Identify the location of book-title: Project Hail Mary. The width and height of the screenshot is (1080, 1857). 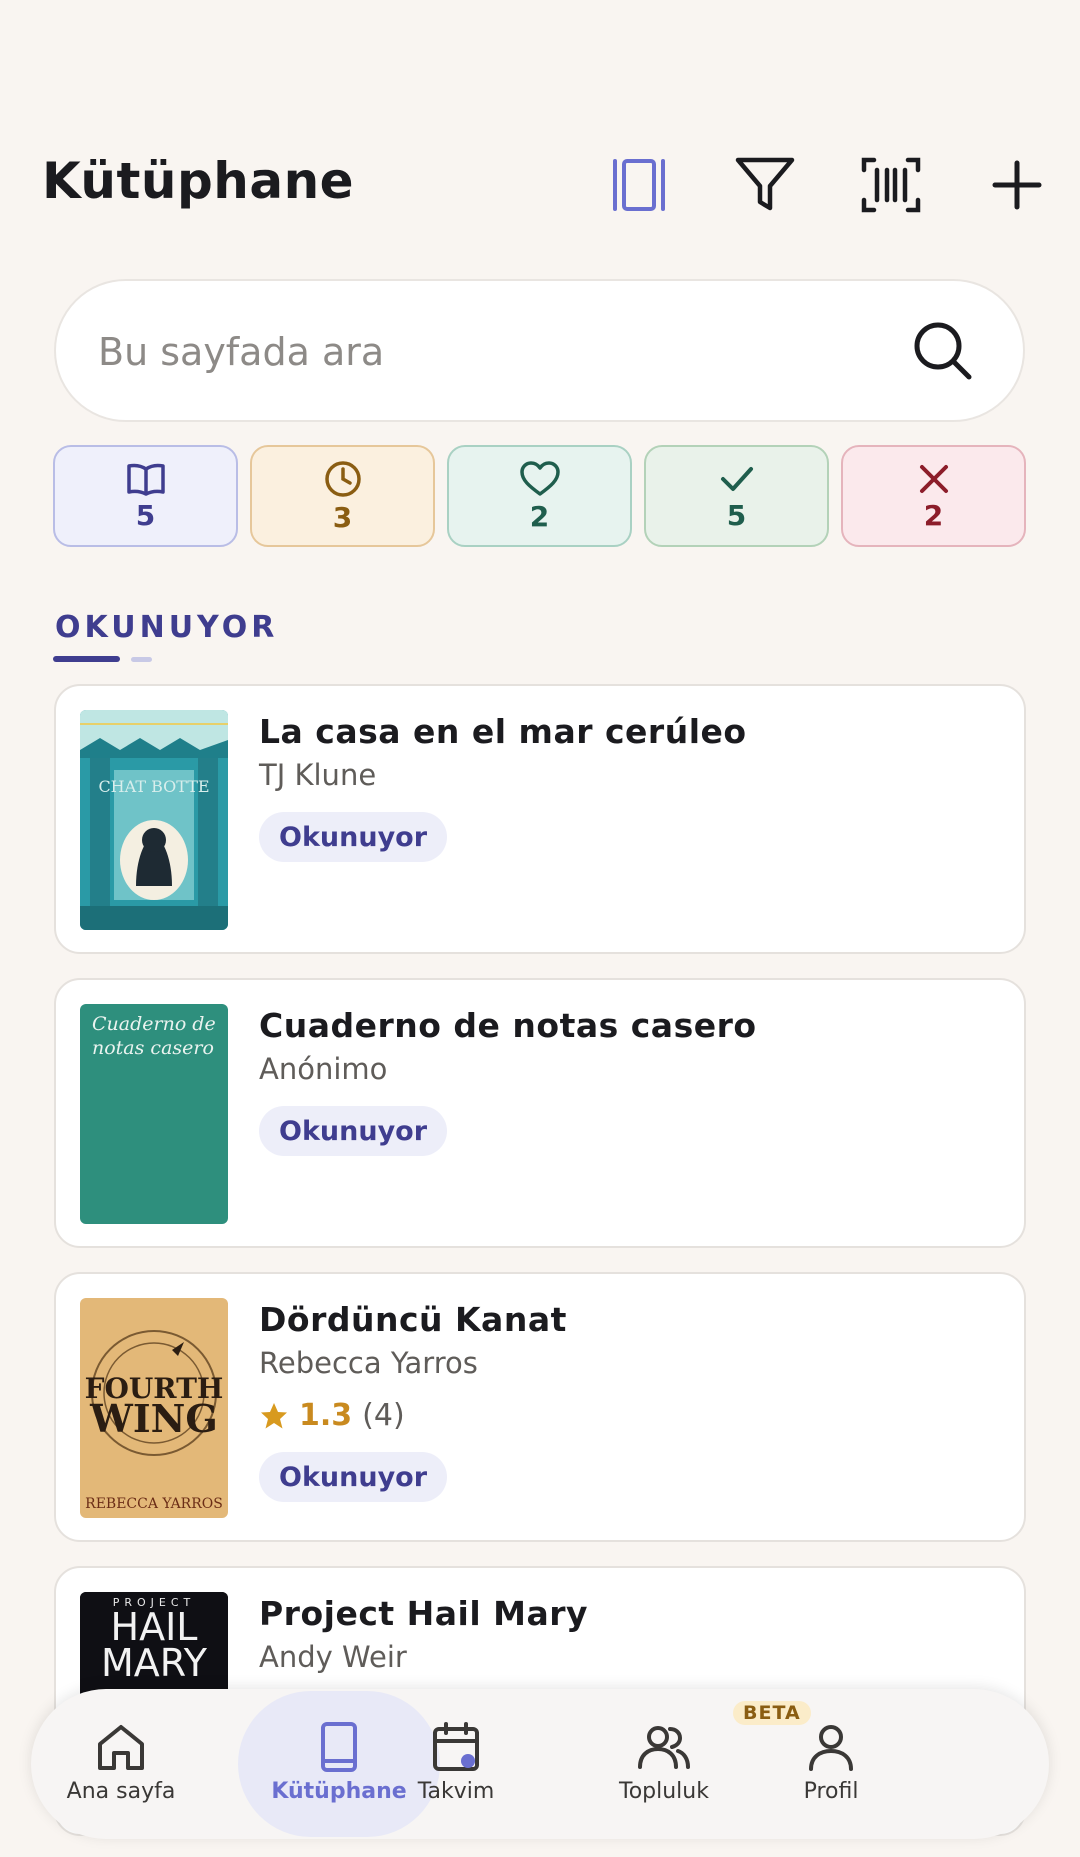
(424, 1613).